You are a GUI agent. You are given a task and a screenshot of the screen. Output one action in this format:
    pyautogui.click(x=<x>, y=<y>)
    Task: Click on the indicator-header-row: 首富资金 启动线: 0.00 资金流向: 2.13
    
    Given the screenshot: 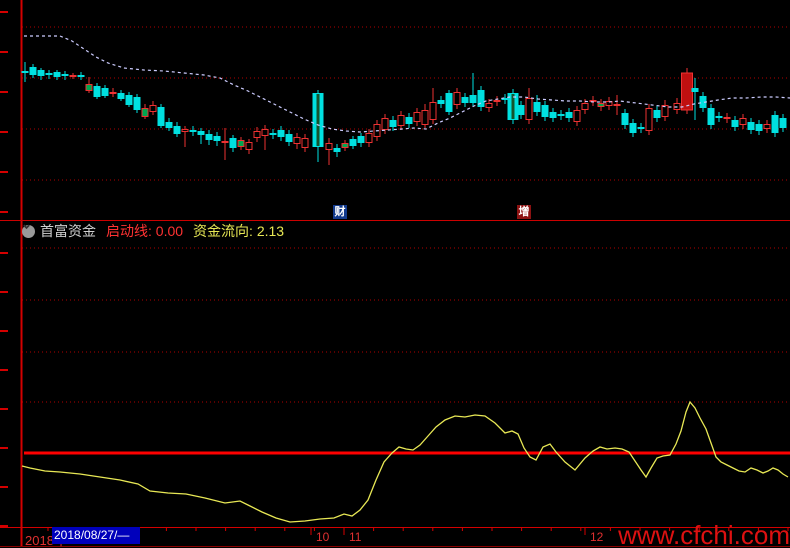 What is the action you would take?
    pyautogui.click(x=158, y=231)
    